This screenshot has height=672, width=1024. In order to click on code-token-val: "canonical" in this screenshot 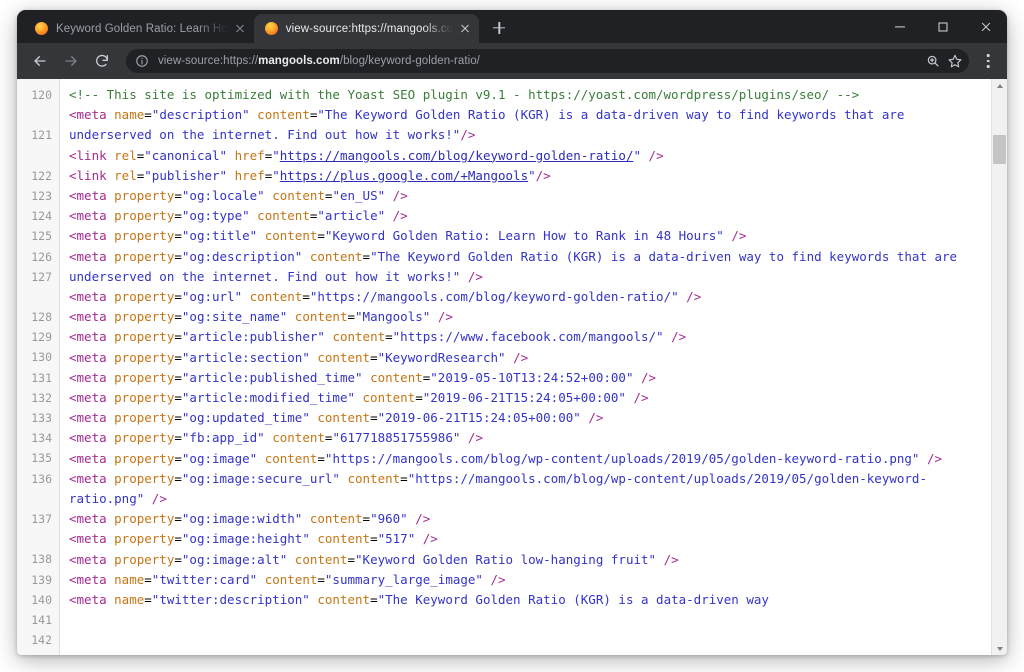, I will do `click(186, 155)`.